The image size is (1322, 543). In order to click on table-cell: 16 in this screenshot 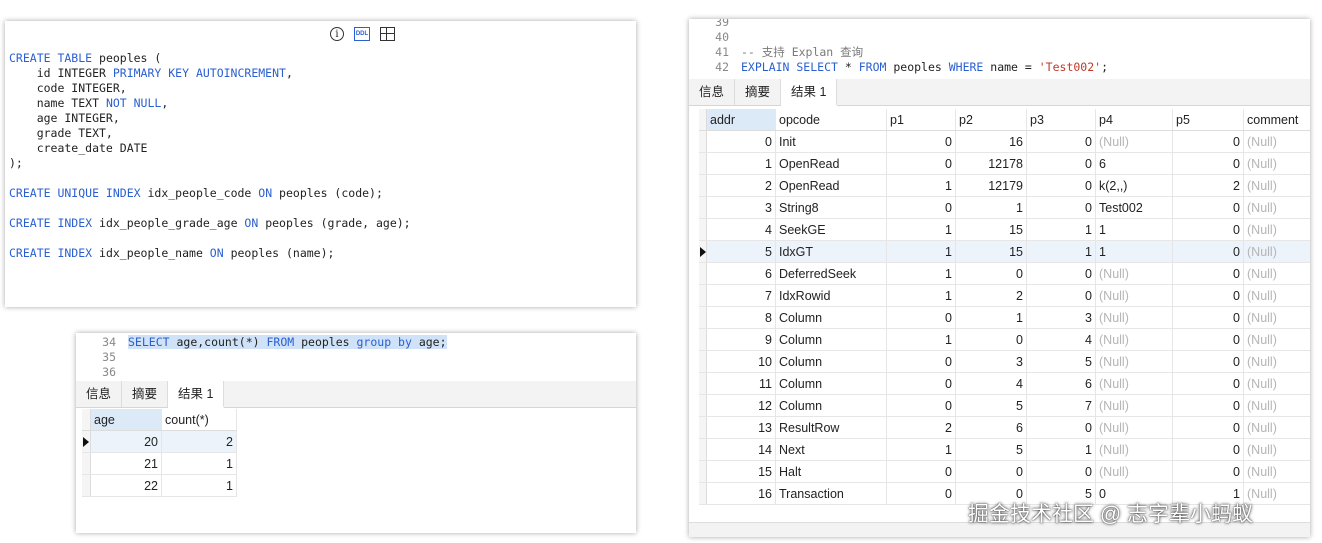, I will do `click(741, 493)`.